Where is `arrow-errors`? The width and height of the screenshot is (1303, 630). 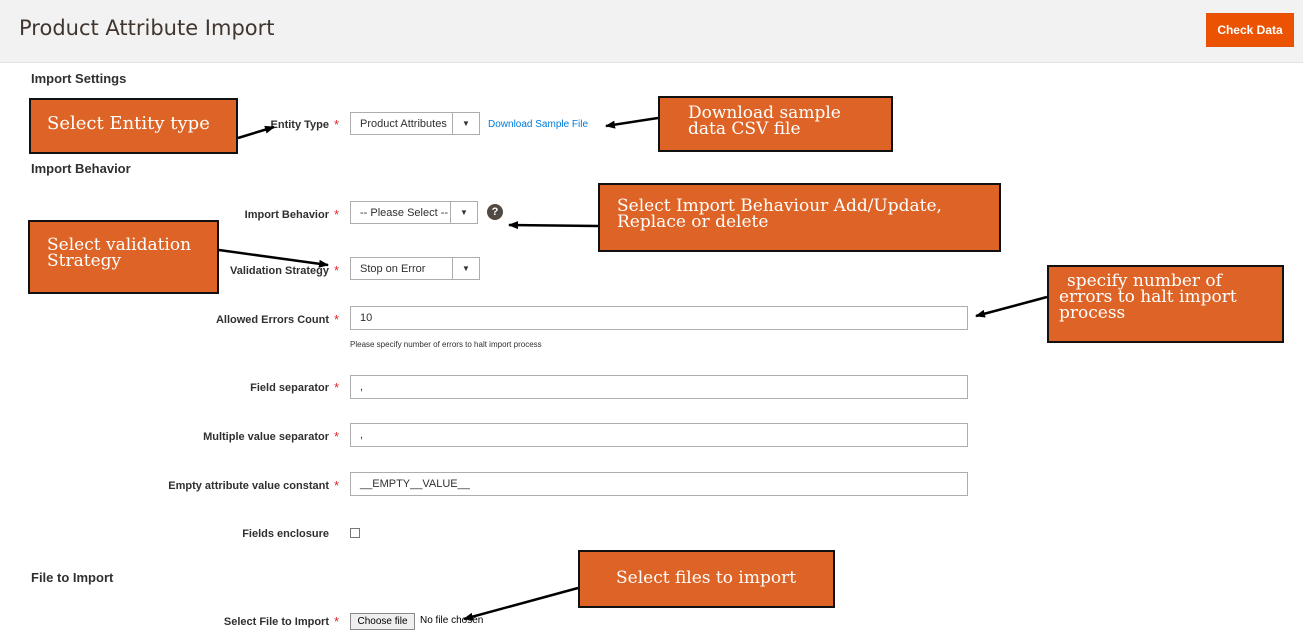
arrow-errors is located at coordinates (1011, 306).